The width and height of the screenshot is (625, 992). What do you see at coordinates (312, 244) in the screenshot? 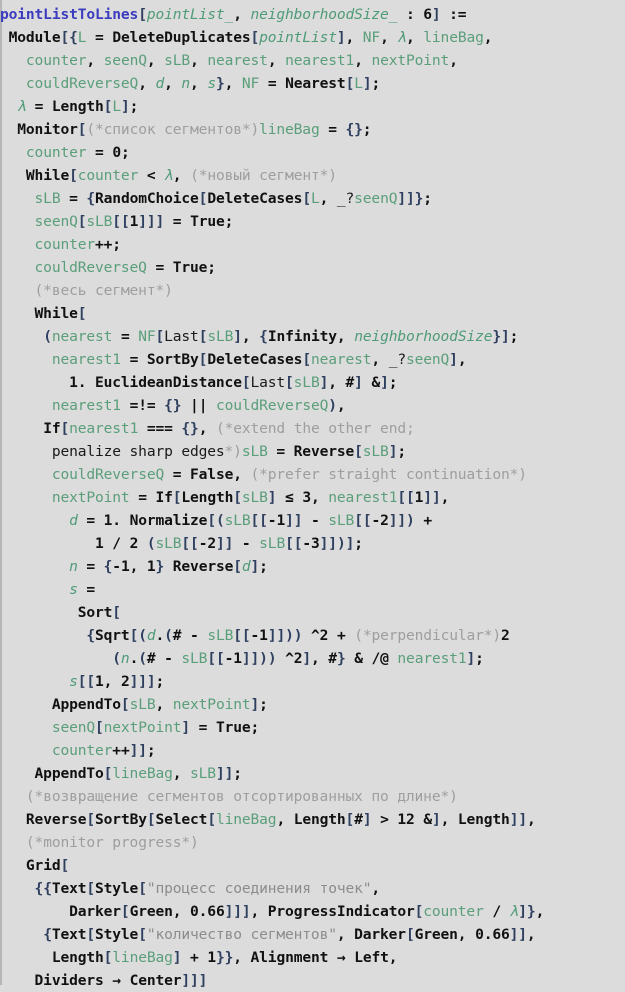
I see `code-line: counter++;` at bounding box center [312, 244].